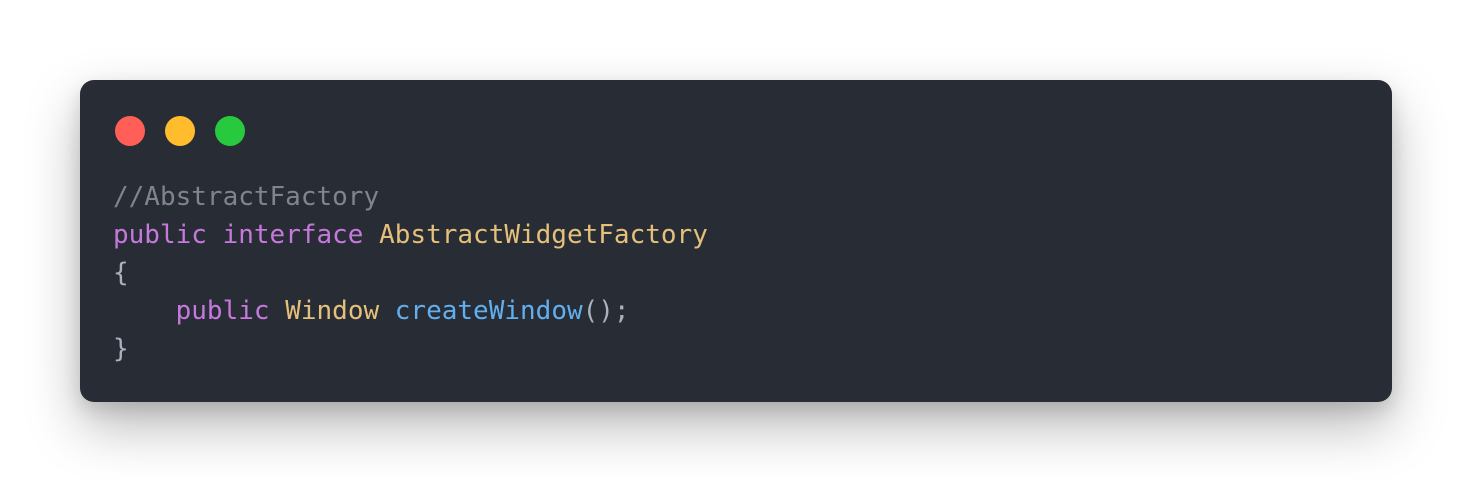  I want to click on code-line-4: public Window createWindow();, so click(410, 311).